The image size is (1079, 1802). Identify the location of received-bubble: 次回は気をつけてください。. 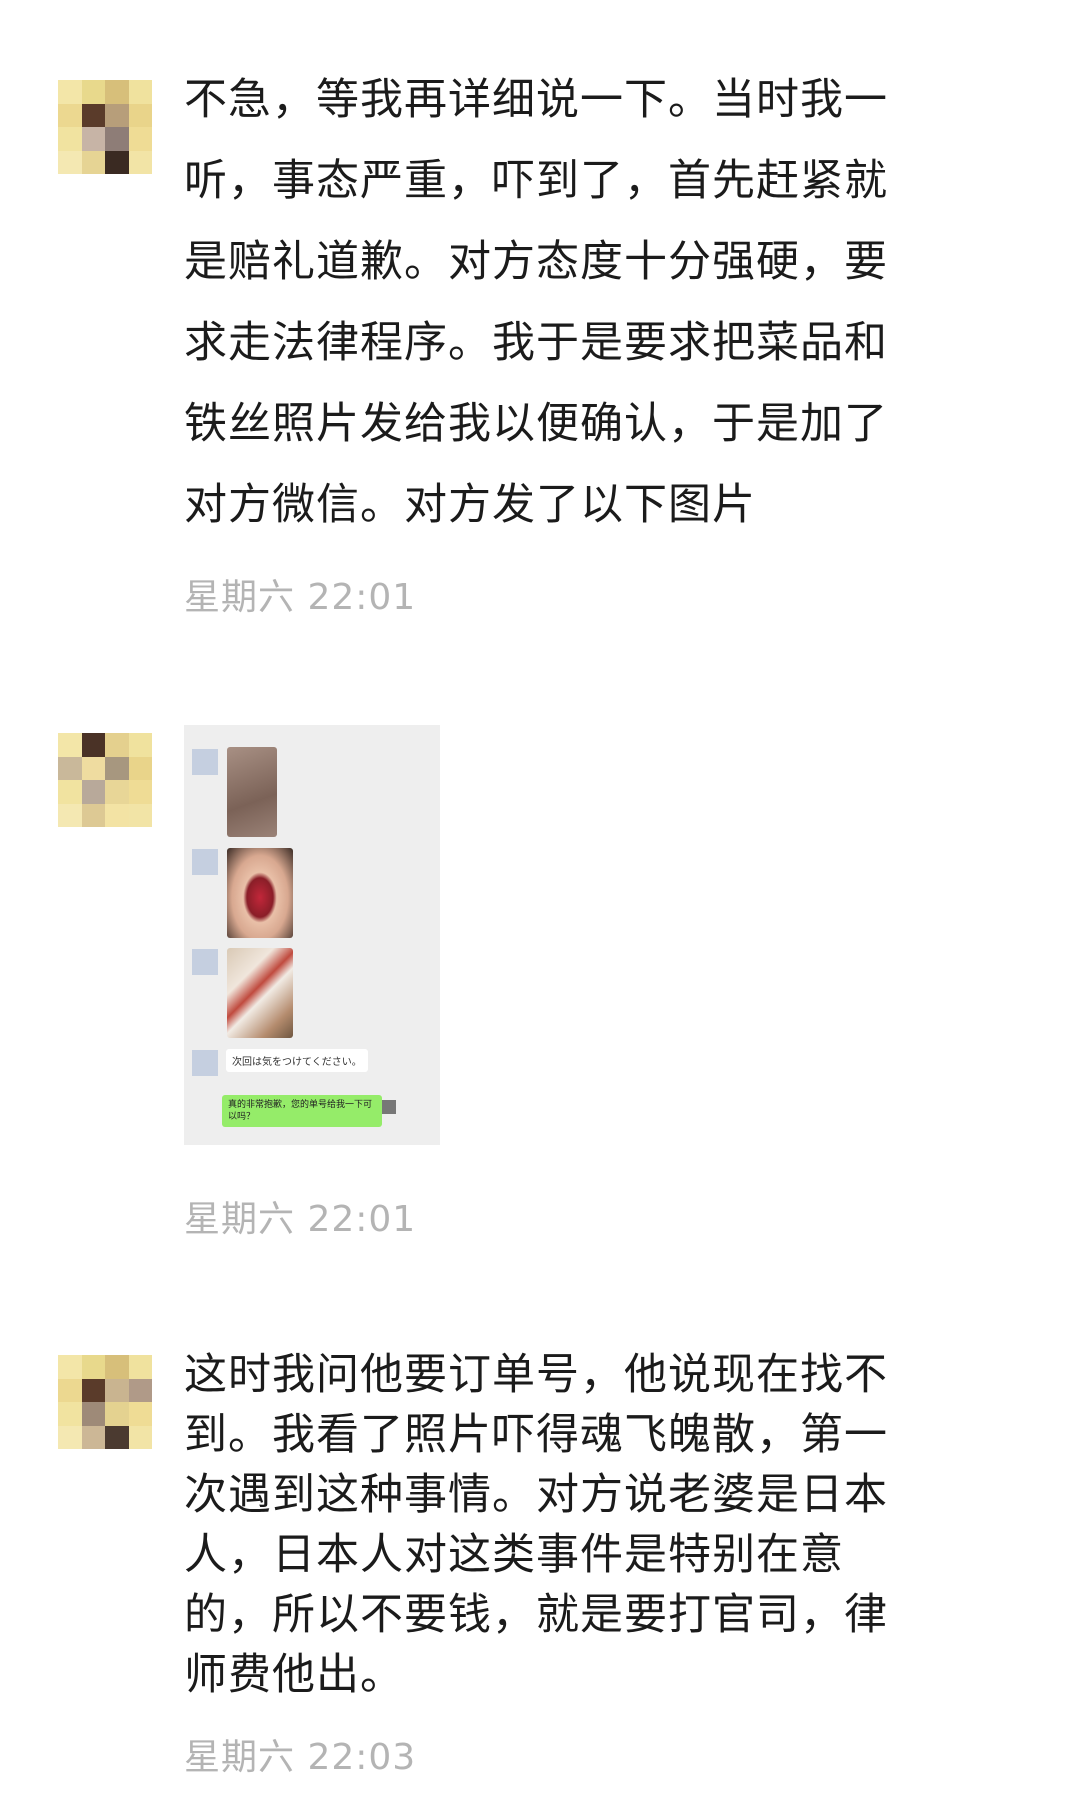
(297, 1060).